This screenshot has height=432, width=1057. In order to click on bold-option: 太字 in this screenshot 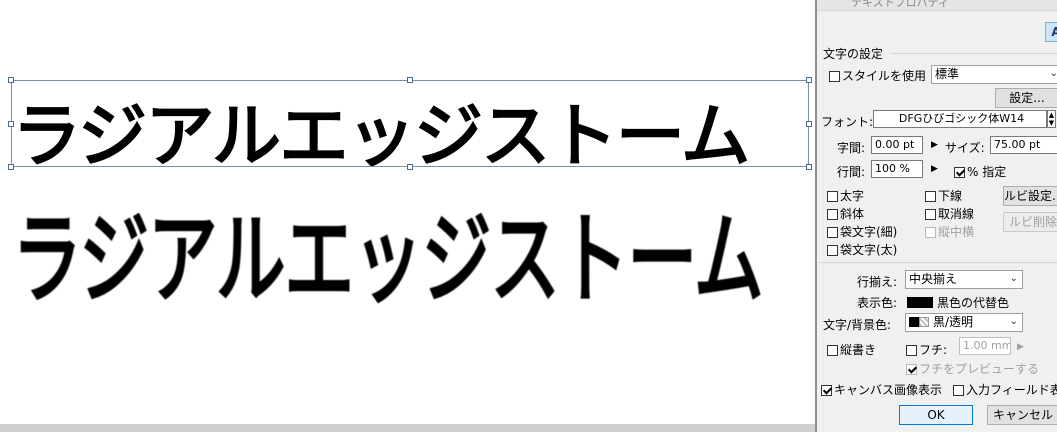, I will do `click(845, 195)`.